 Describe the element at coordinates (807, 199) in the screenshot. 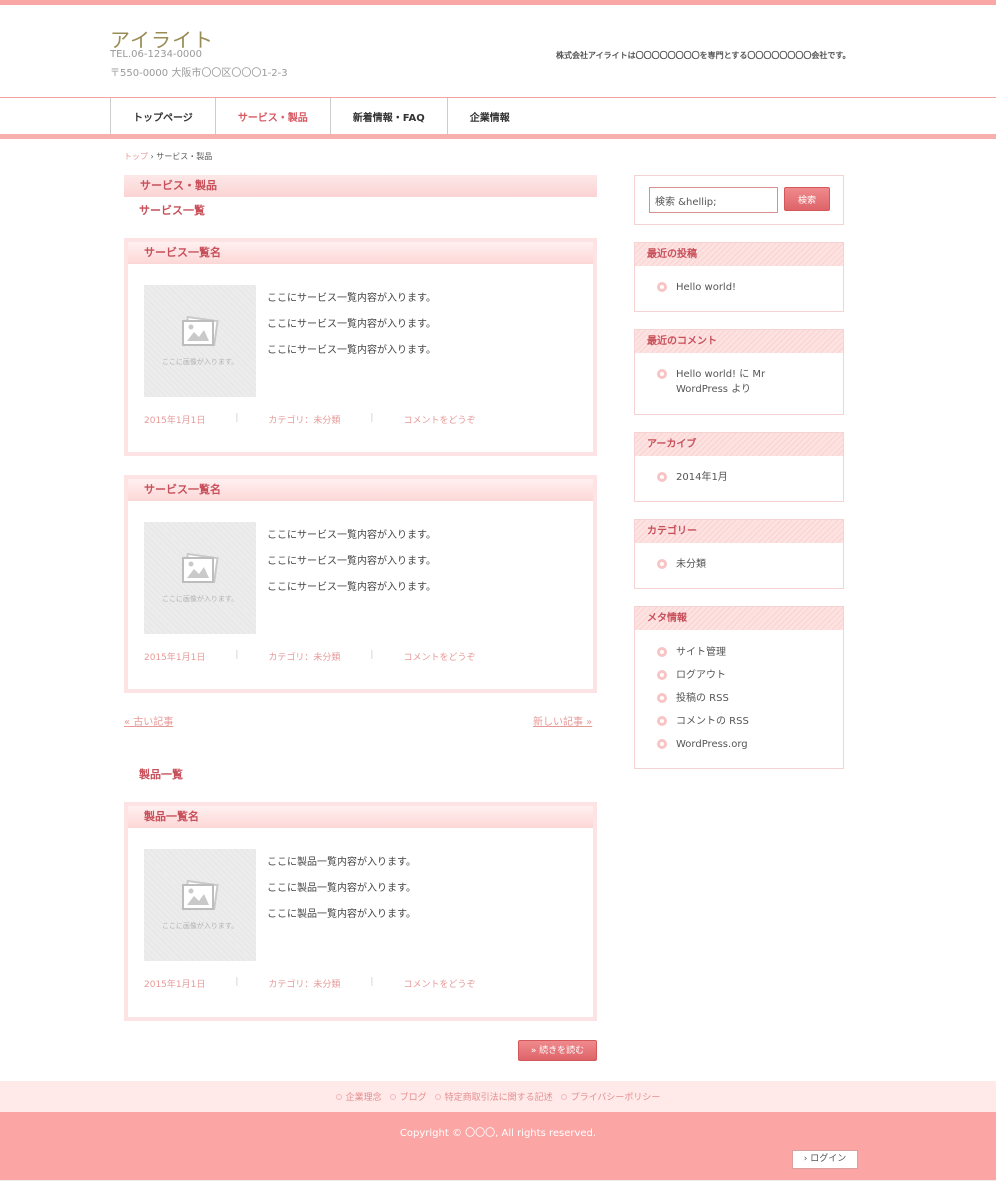

I see `search-button: 検索` at that location.